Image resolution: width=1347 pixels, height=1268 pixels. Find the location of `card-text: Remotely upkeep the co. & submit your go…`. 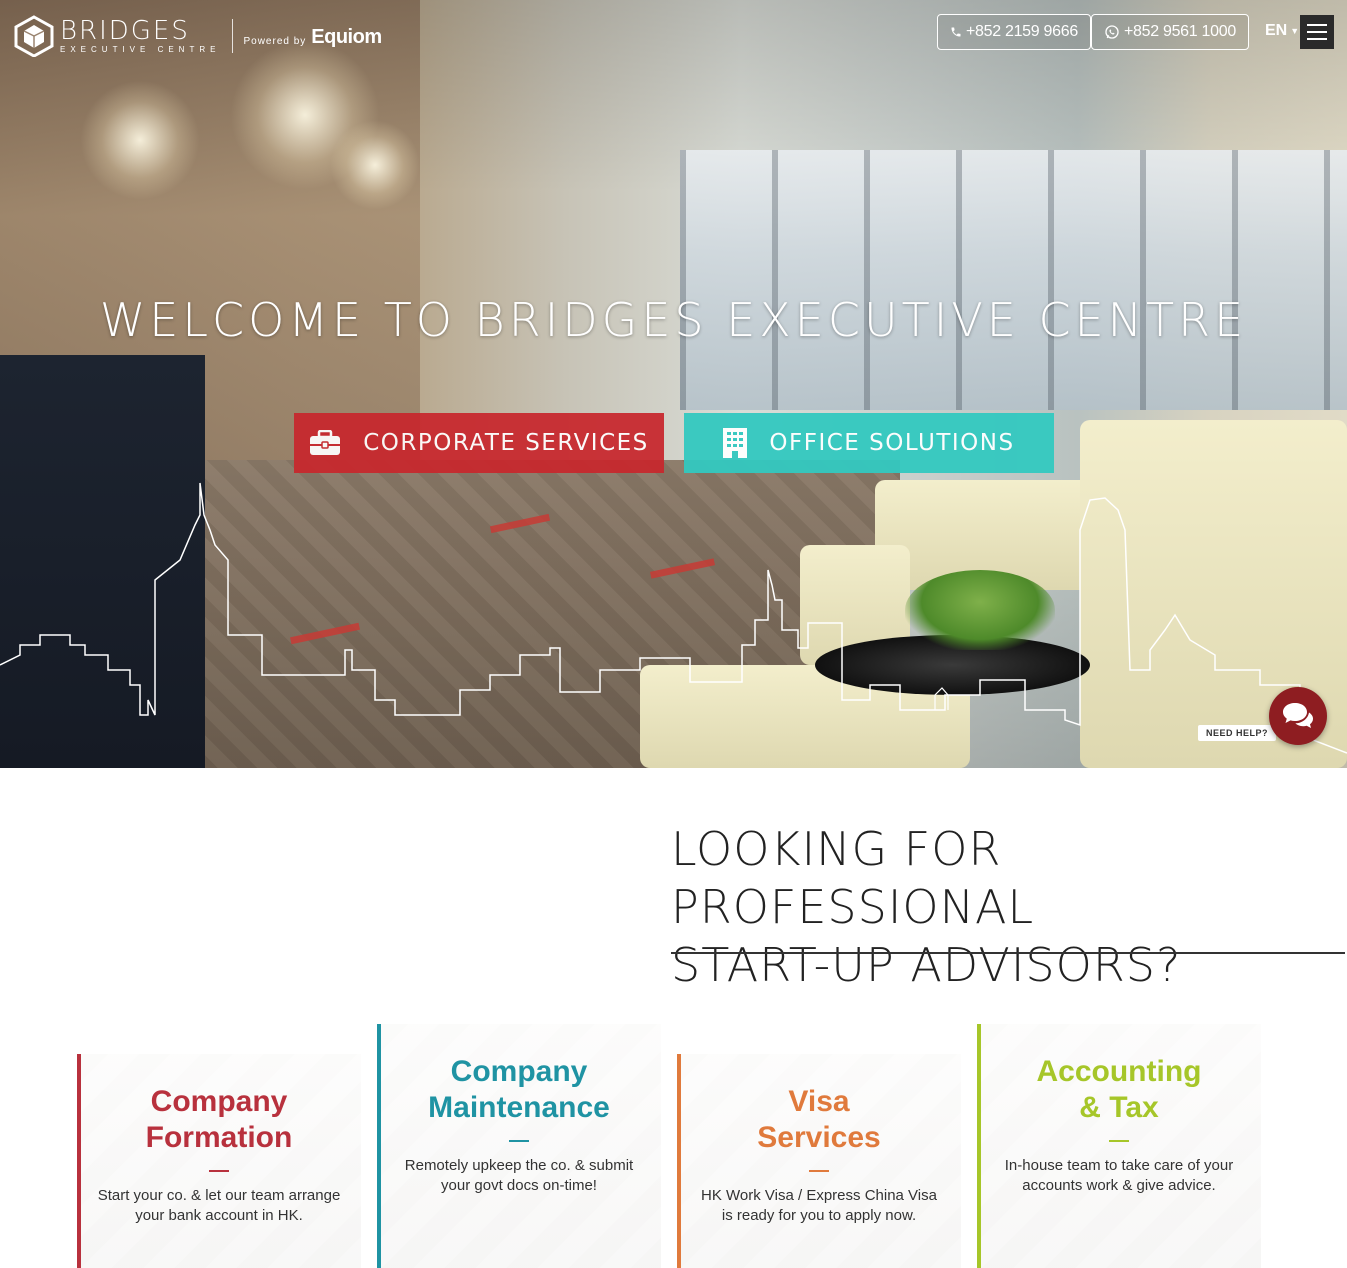

card-text: Remotely upkeep the co. & submit your go… is located at coordinates (519, 1175).